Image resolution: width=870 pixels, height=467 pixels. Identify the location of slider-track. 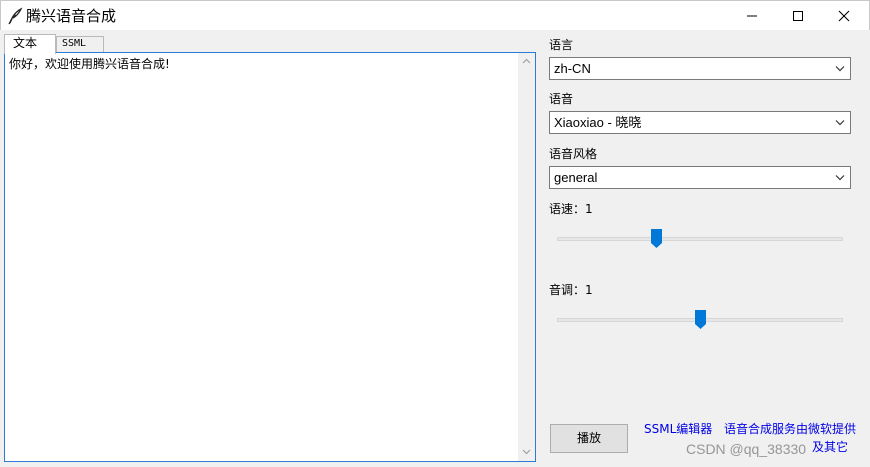
(700, 239).